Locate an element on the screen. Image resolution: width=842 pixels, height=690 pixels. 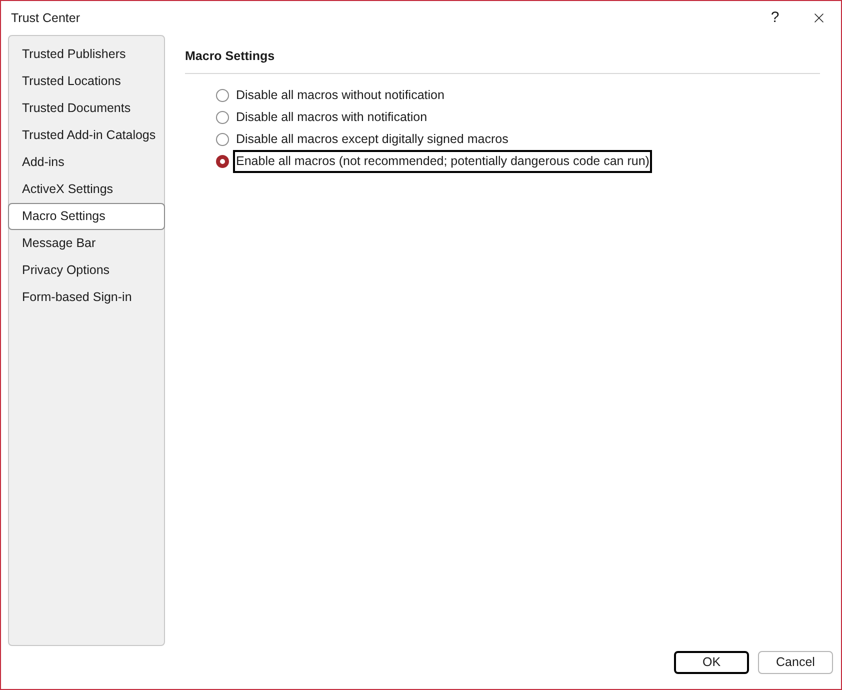
sidebar-item: Macro Settings is located at coordinates (86, 216).